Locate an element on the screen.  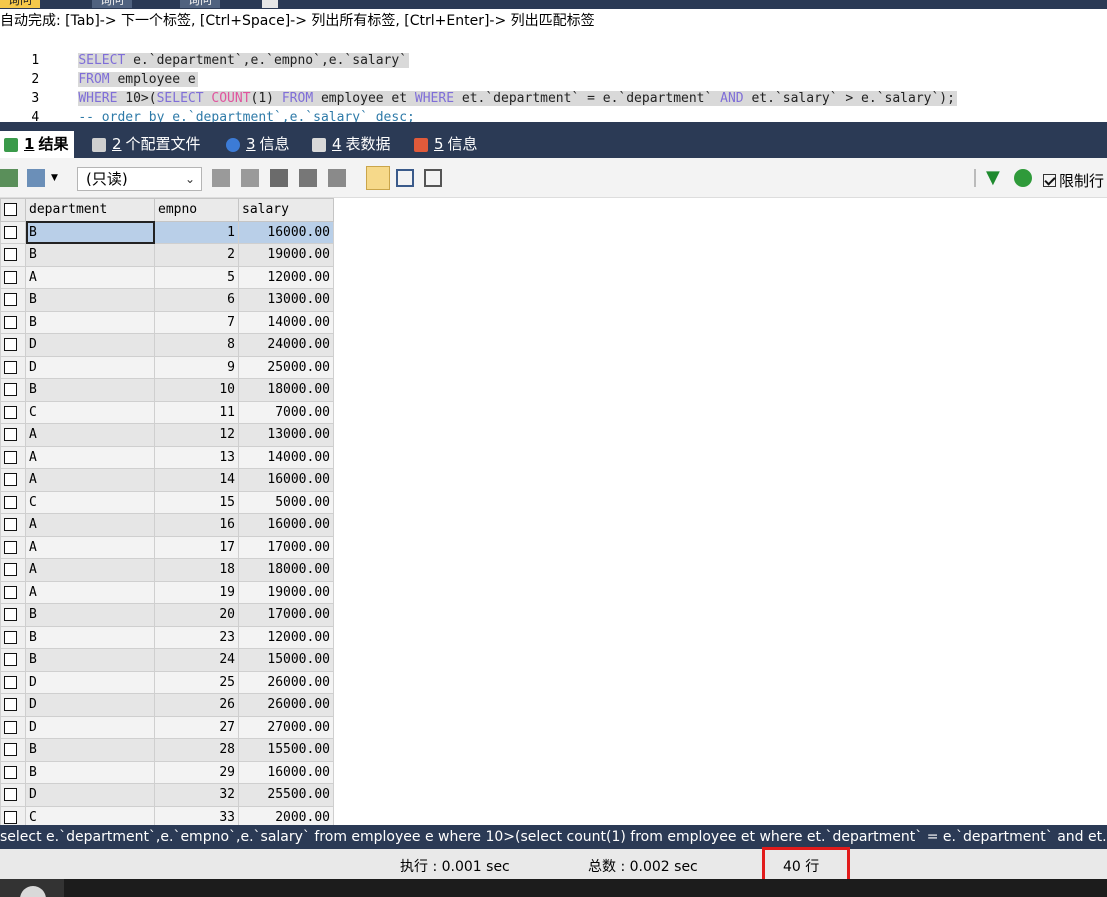
cell-empno: 27 is located at coordinates (196, 727).